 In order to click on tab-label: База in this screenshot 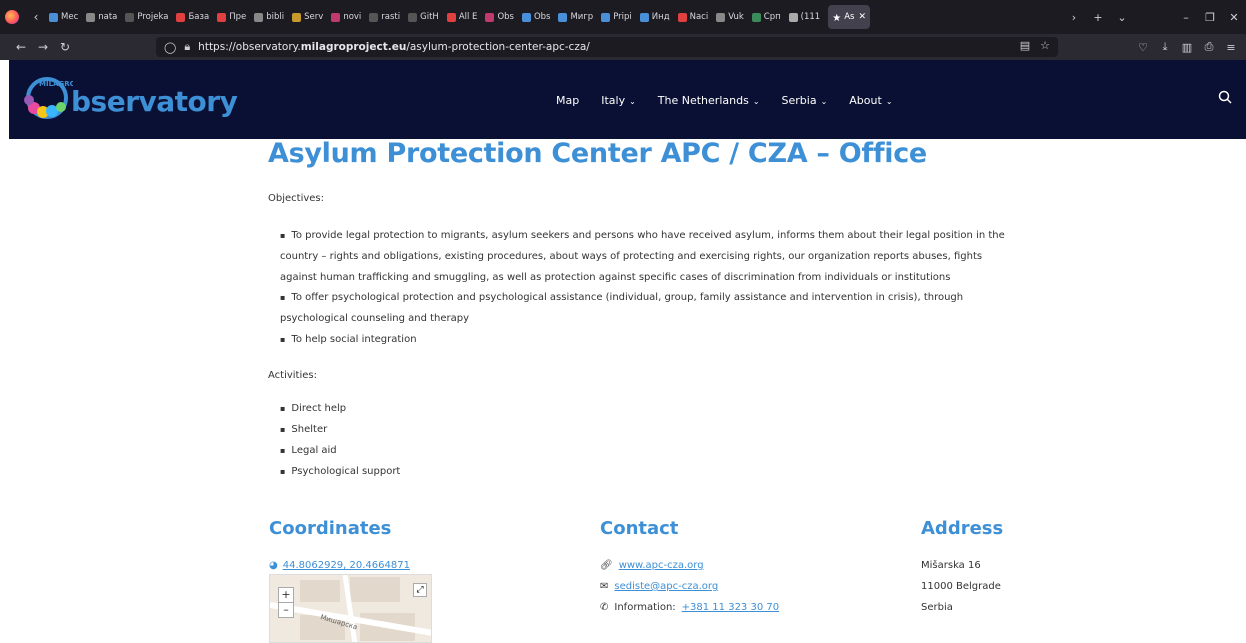, I will do `click(199, 17)`.